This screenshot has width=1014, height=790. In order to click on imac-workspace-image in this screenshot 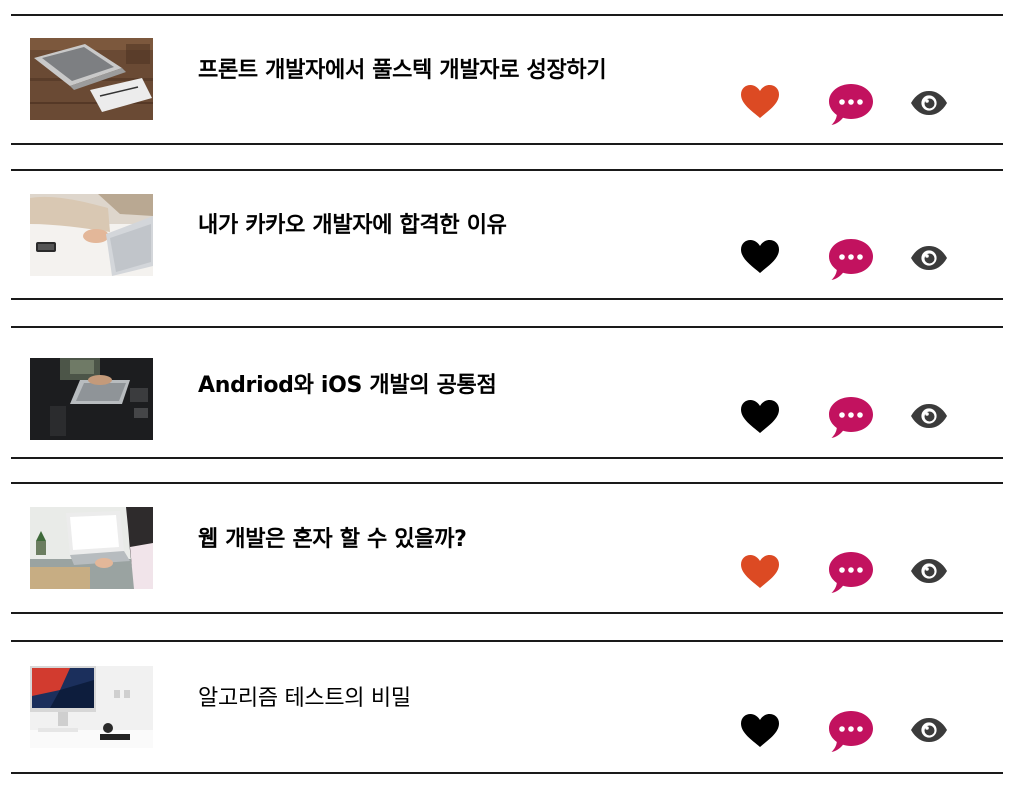, I will do `click(91, 707)`.